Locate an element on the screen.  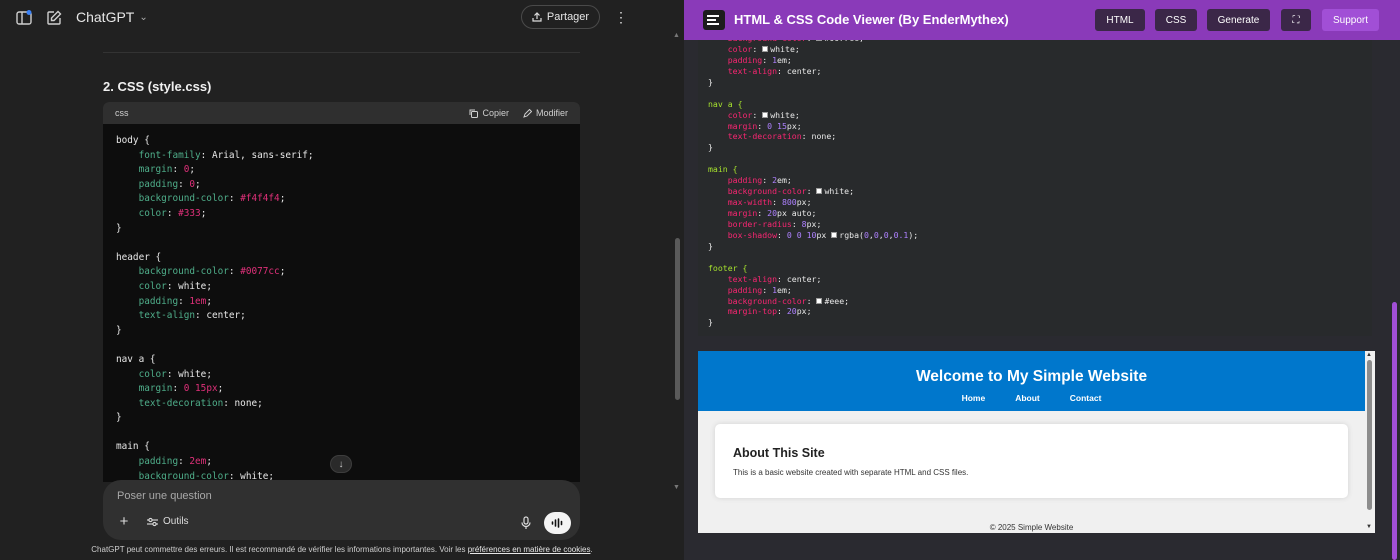
prompt-input: Poser une question is located at coordinates (164, 496).